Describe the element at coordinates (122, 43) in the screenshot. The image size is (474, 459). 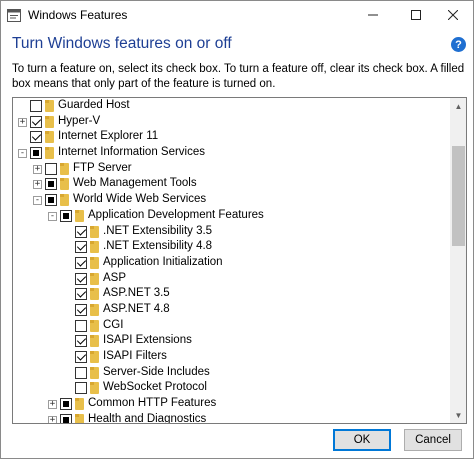
I see `dialog-heading: Turn Windows features on or off` at that location.